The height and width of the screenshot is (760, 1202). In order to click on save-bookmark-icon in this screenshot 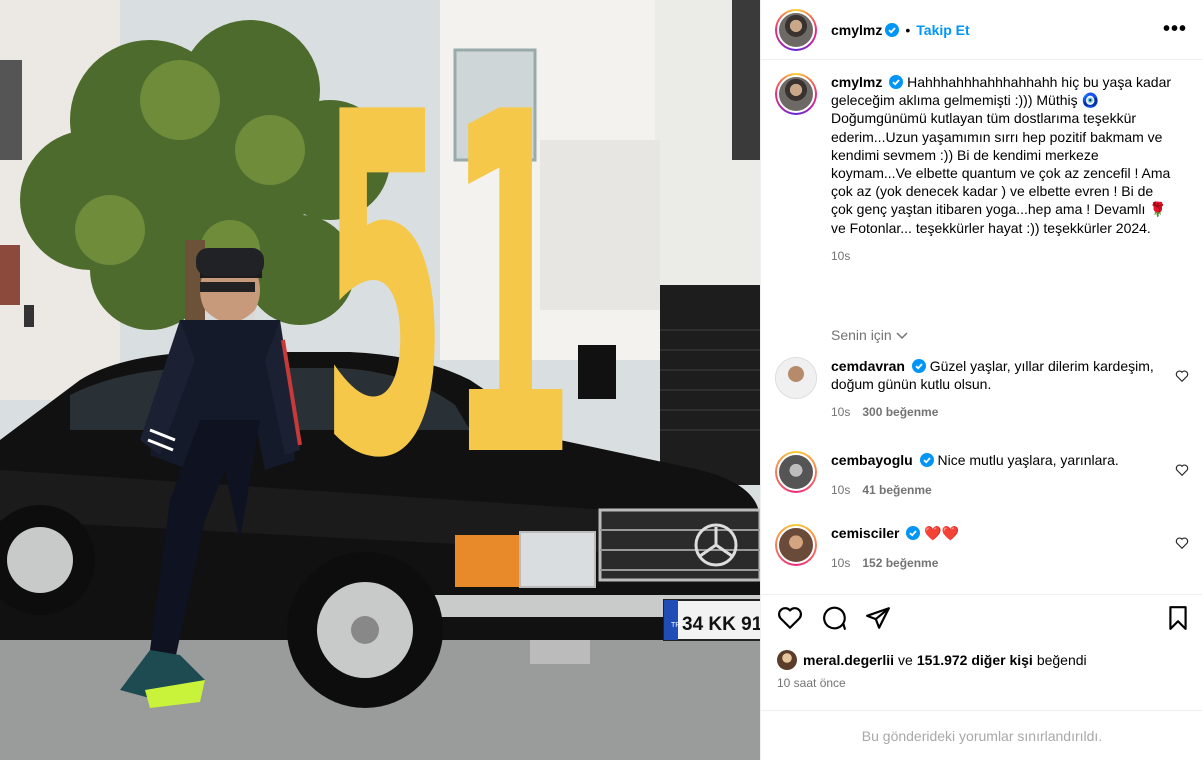, I will do `click(1178, 618)`.